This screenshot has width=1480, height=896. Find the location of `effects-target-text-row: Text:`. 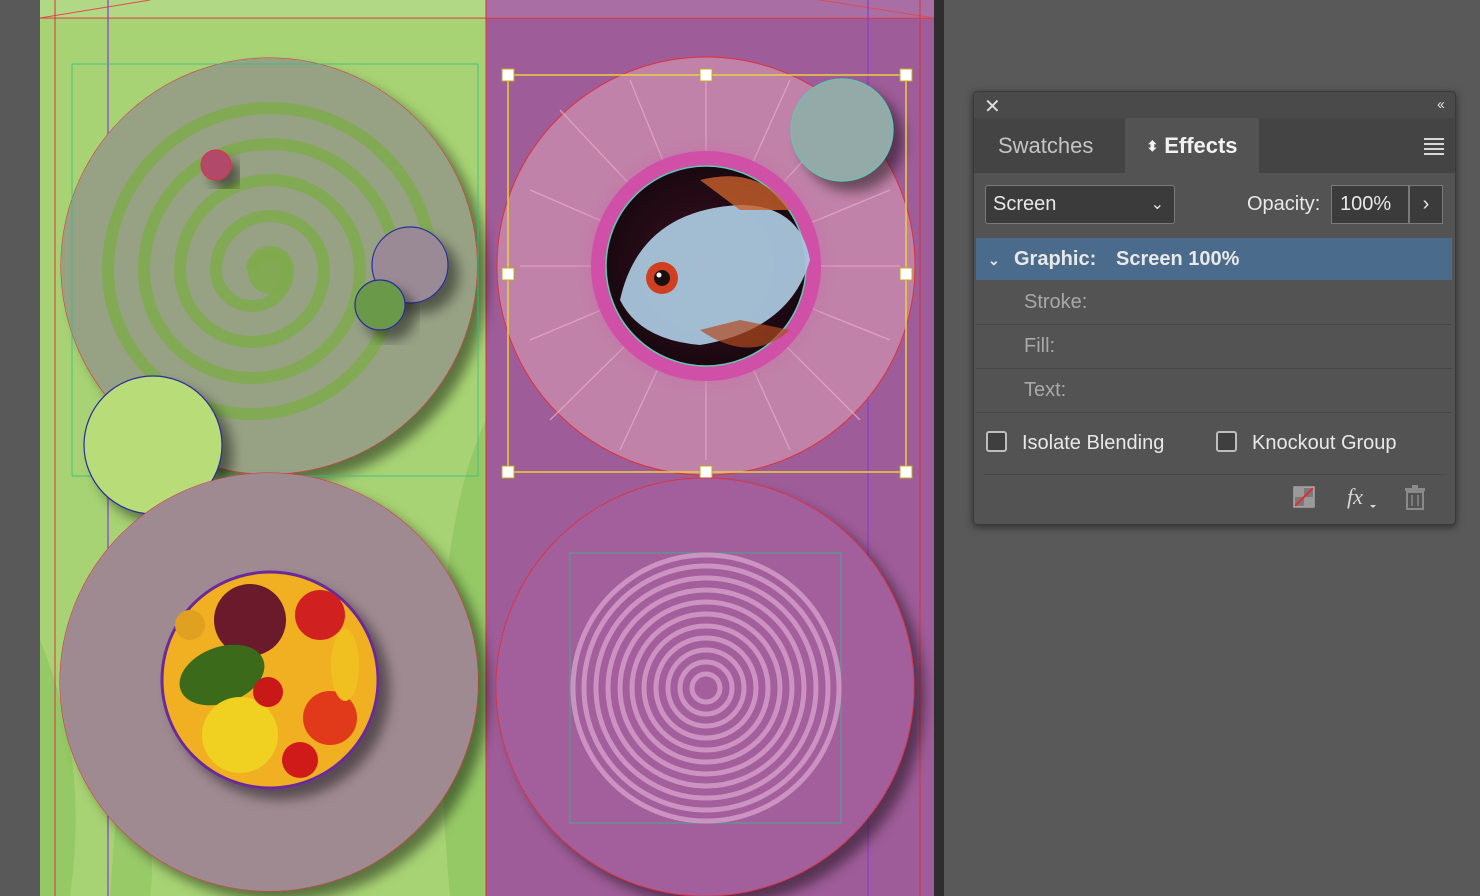

effects-target-text-row: Text: is located at coordinates (1214, 391).